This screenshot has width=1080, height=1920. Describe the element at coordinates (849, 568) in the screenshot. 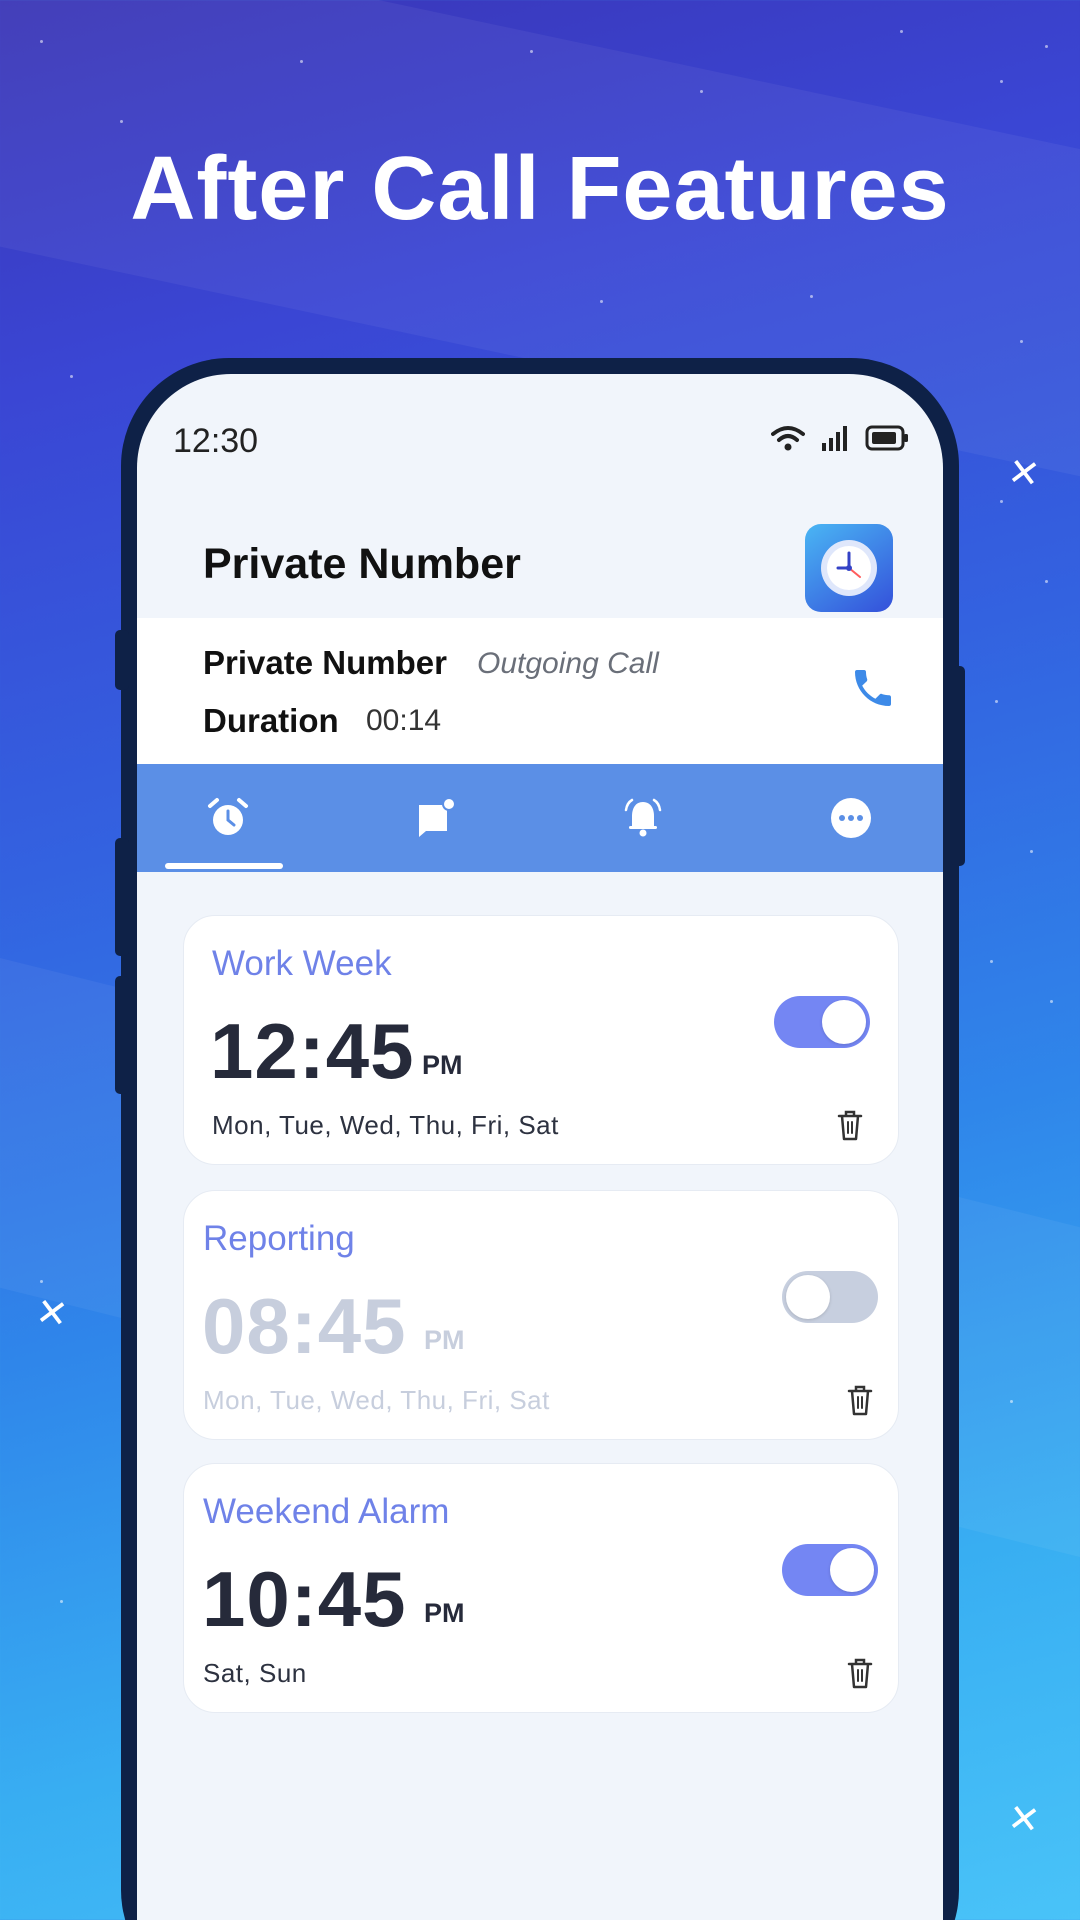

I see `clock-icon` at that location.